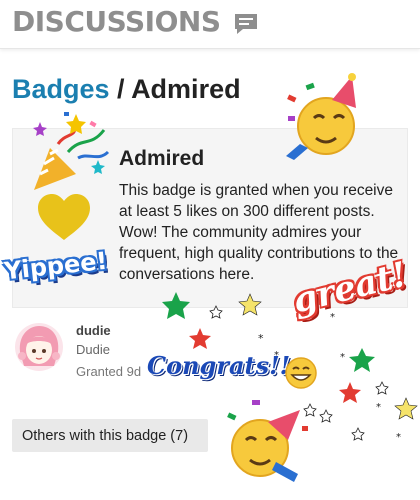  Describe the element at coordinates (116, 21) in the screenshot. I see `site-title: DISCUSSIONS` at that location.